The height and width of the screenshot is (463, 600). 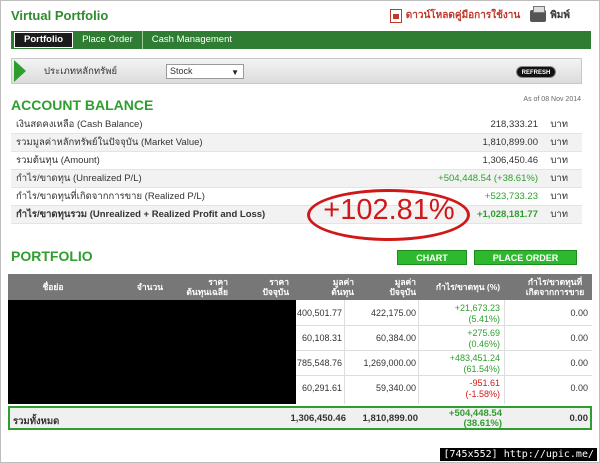 I want to click on total-pl-pct: (38.61%), so click(x=482, y=423).